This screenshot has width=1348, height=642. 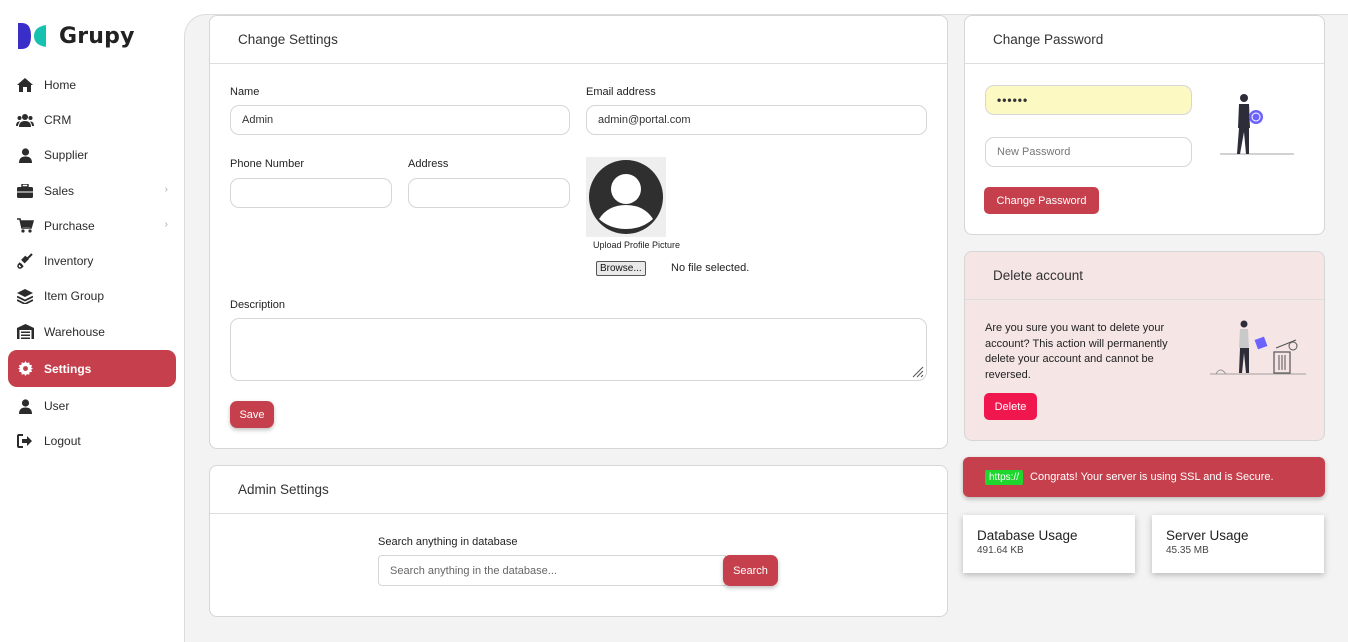 What do you see at coordinates (400, 120) in the screenshot?
I see `name-field: Admin` at bounding box center [400, 120].